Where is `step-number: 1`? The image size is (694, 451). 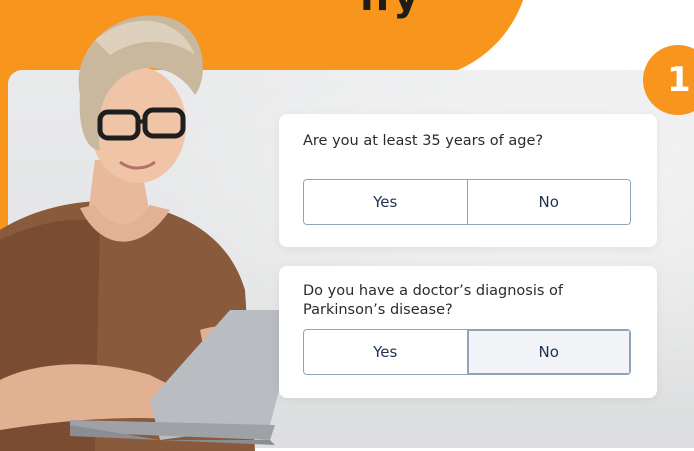 step-number: 1 is located at coordinates (679, 80).